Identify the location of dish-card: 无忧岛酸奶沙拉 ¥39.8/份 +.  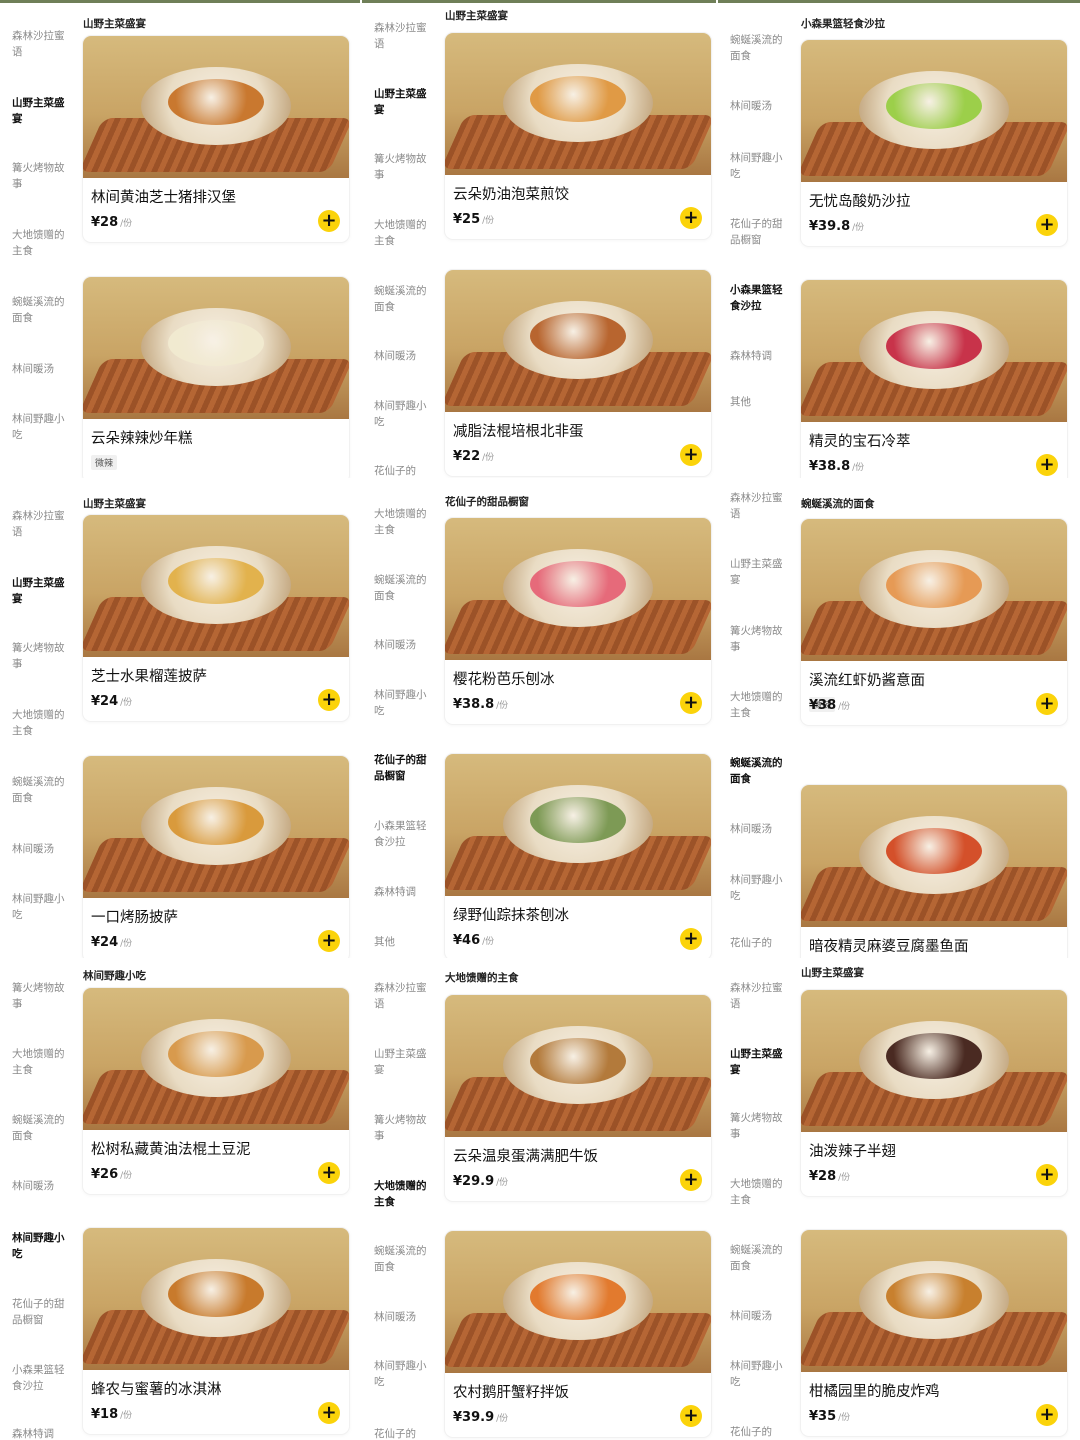
(934, 143).